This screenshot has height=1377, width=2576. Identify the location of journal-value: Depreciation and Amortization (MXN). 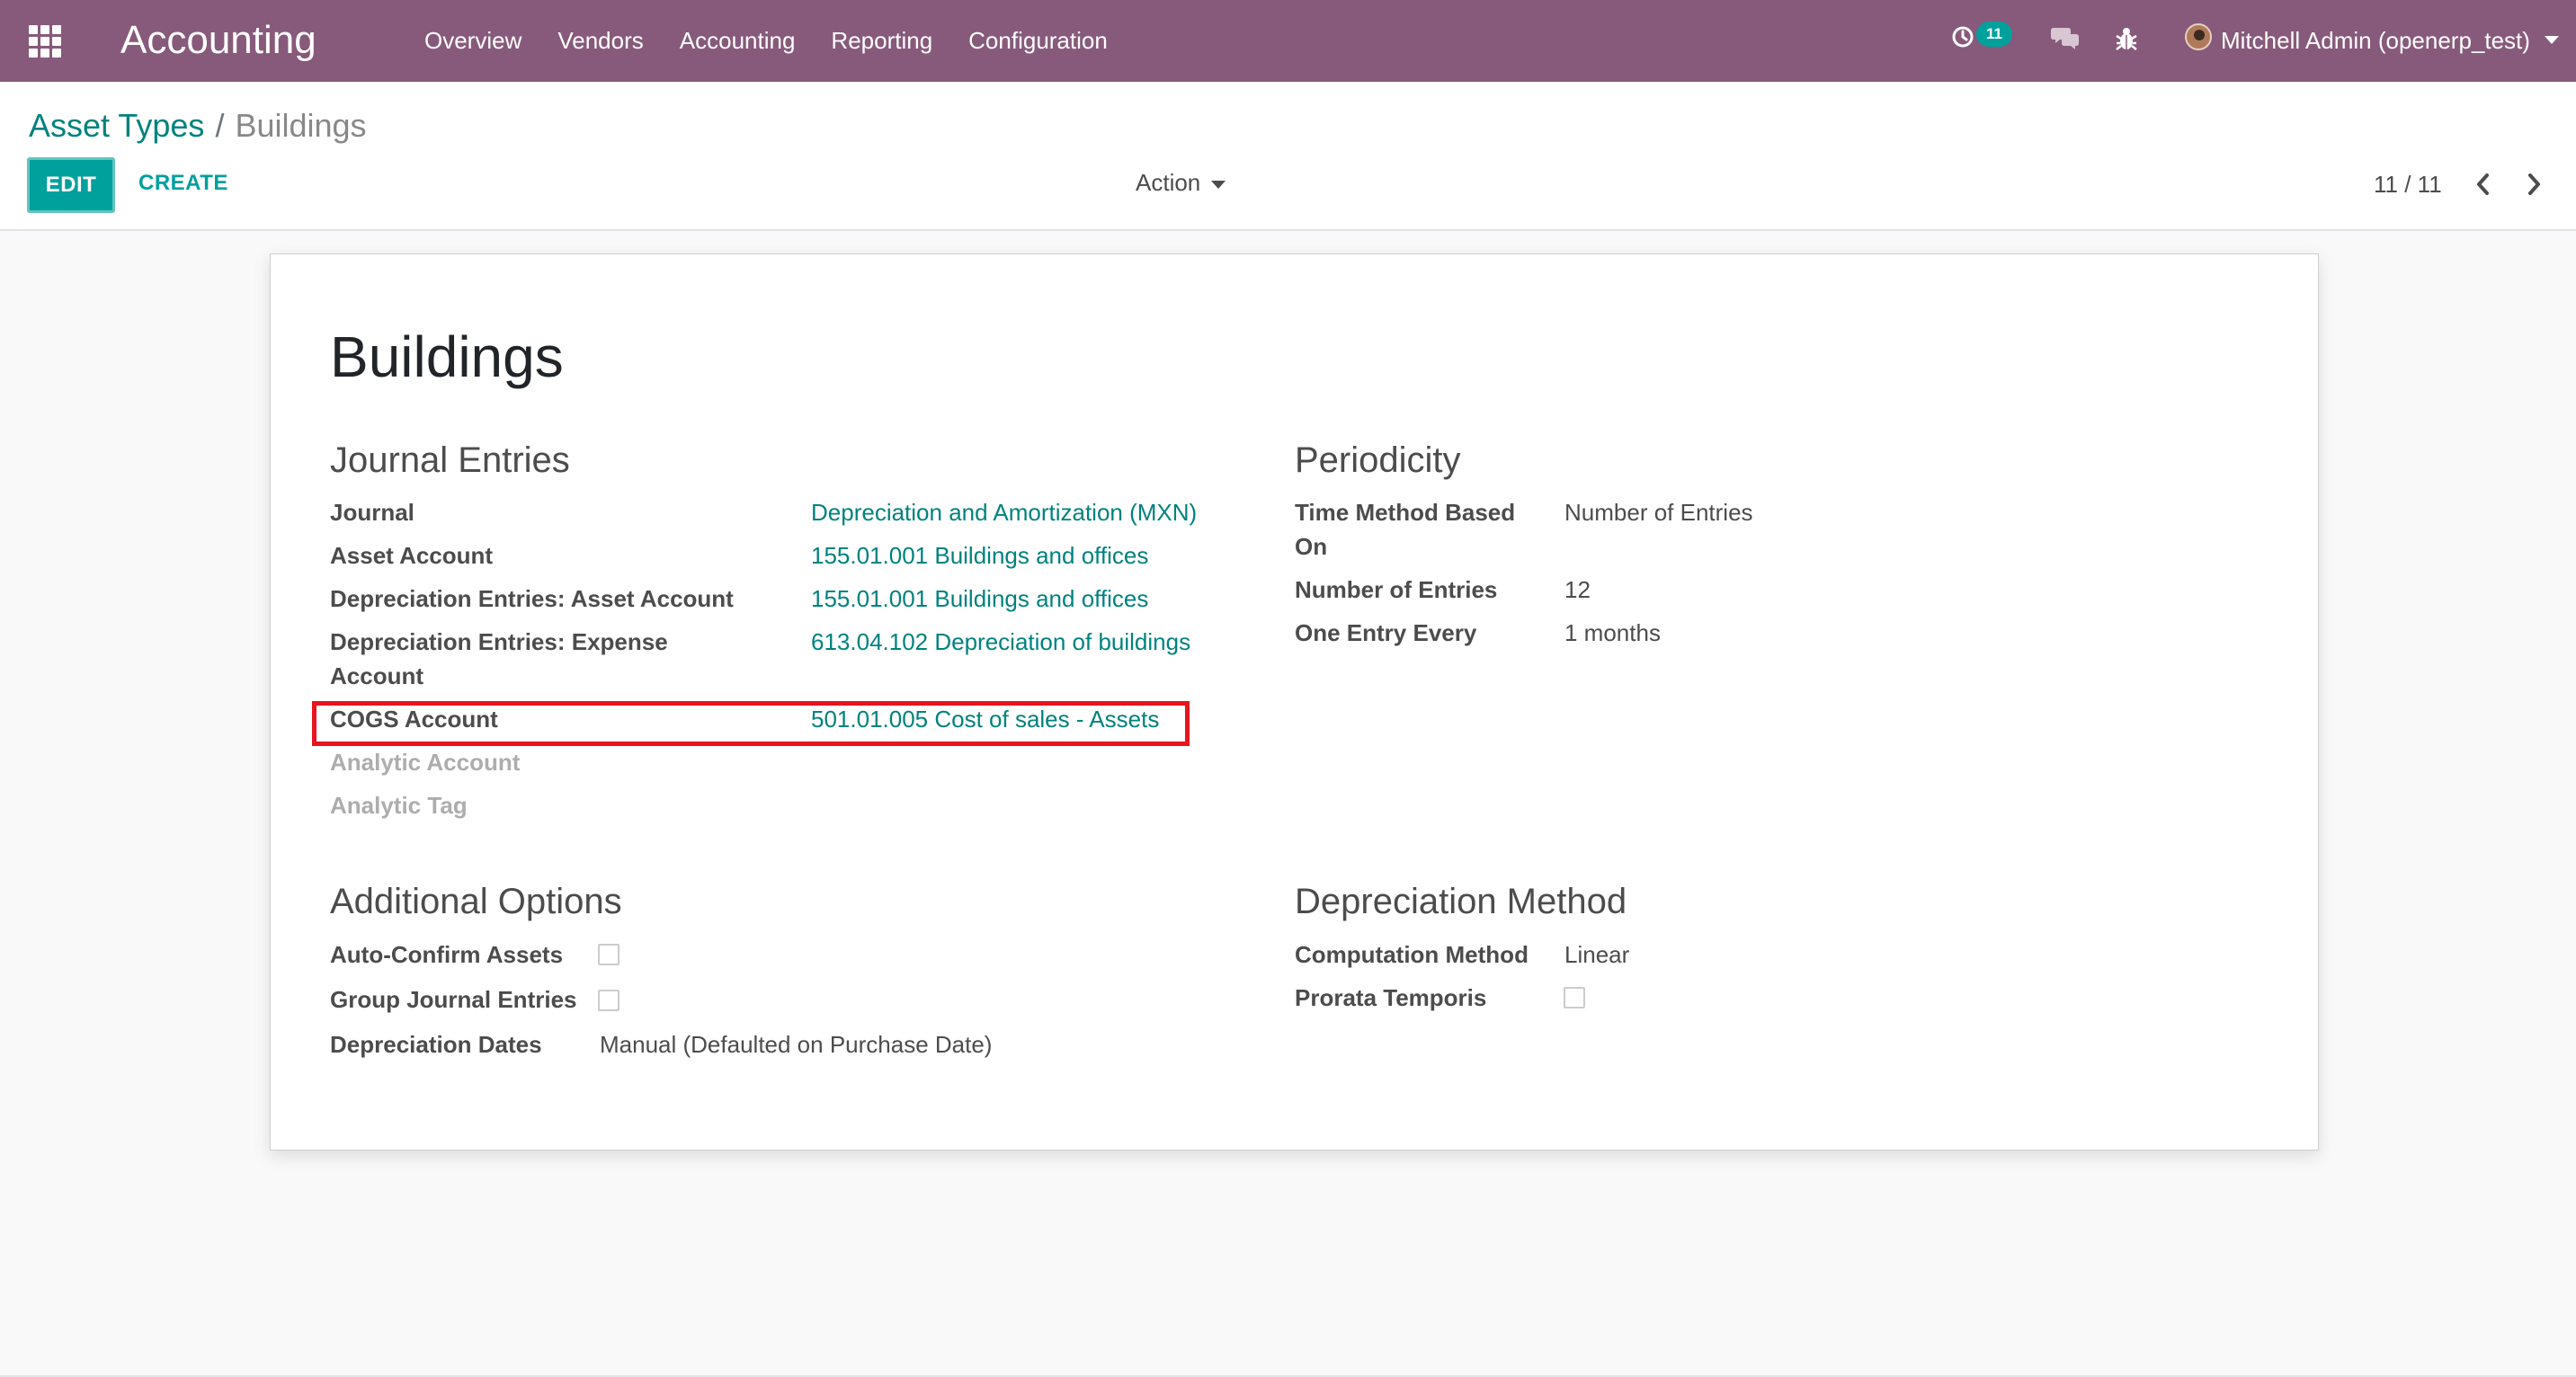
(1004, 512).